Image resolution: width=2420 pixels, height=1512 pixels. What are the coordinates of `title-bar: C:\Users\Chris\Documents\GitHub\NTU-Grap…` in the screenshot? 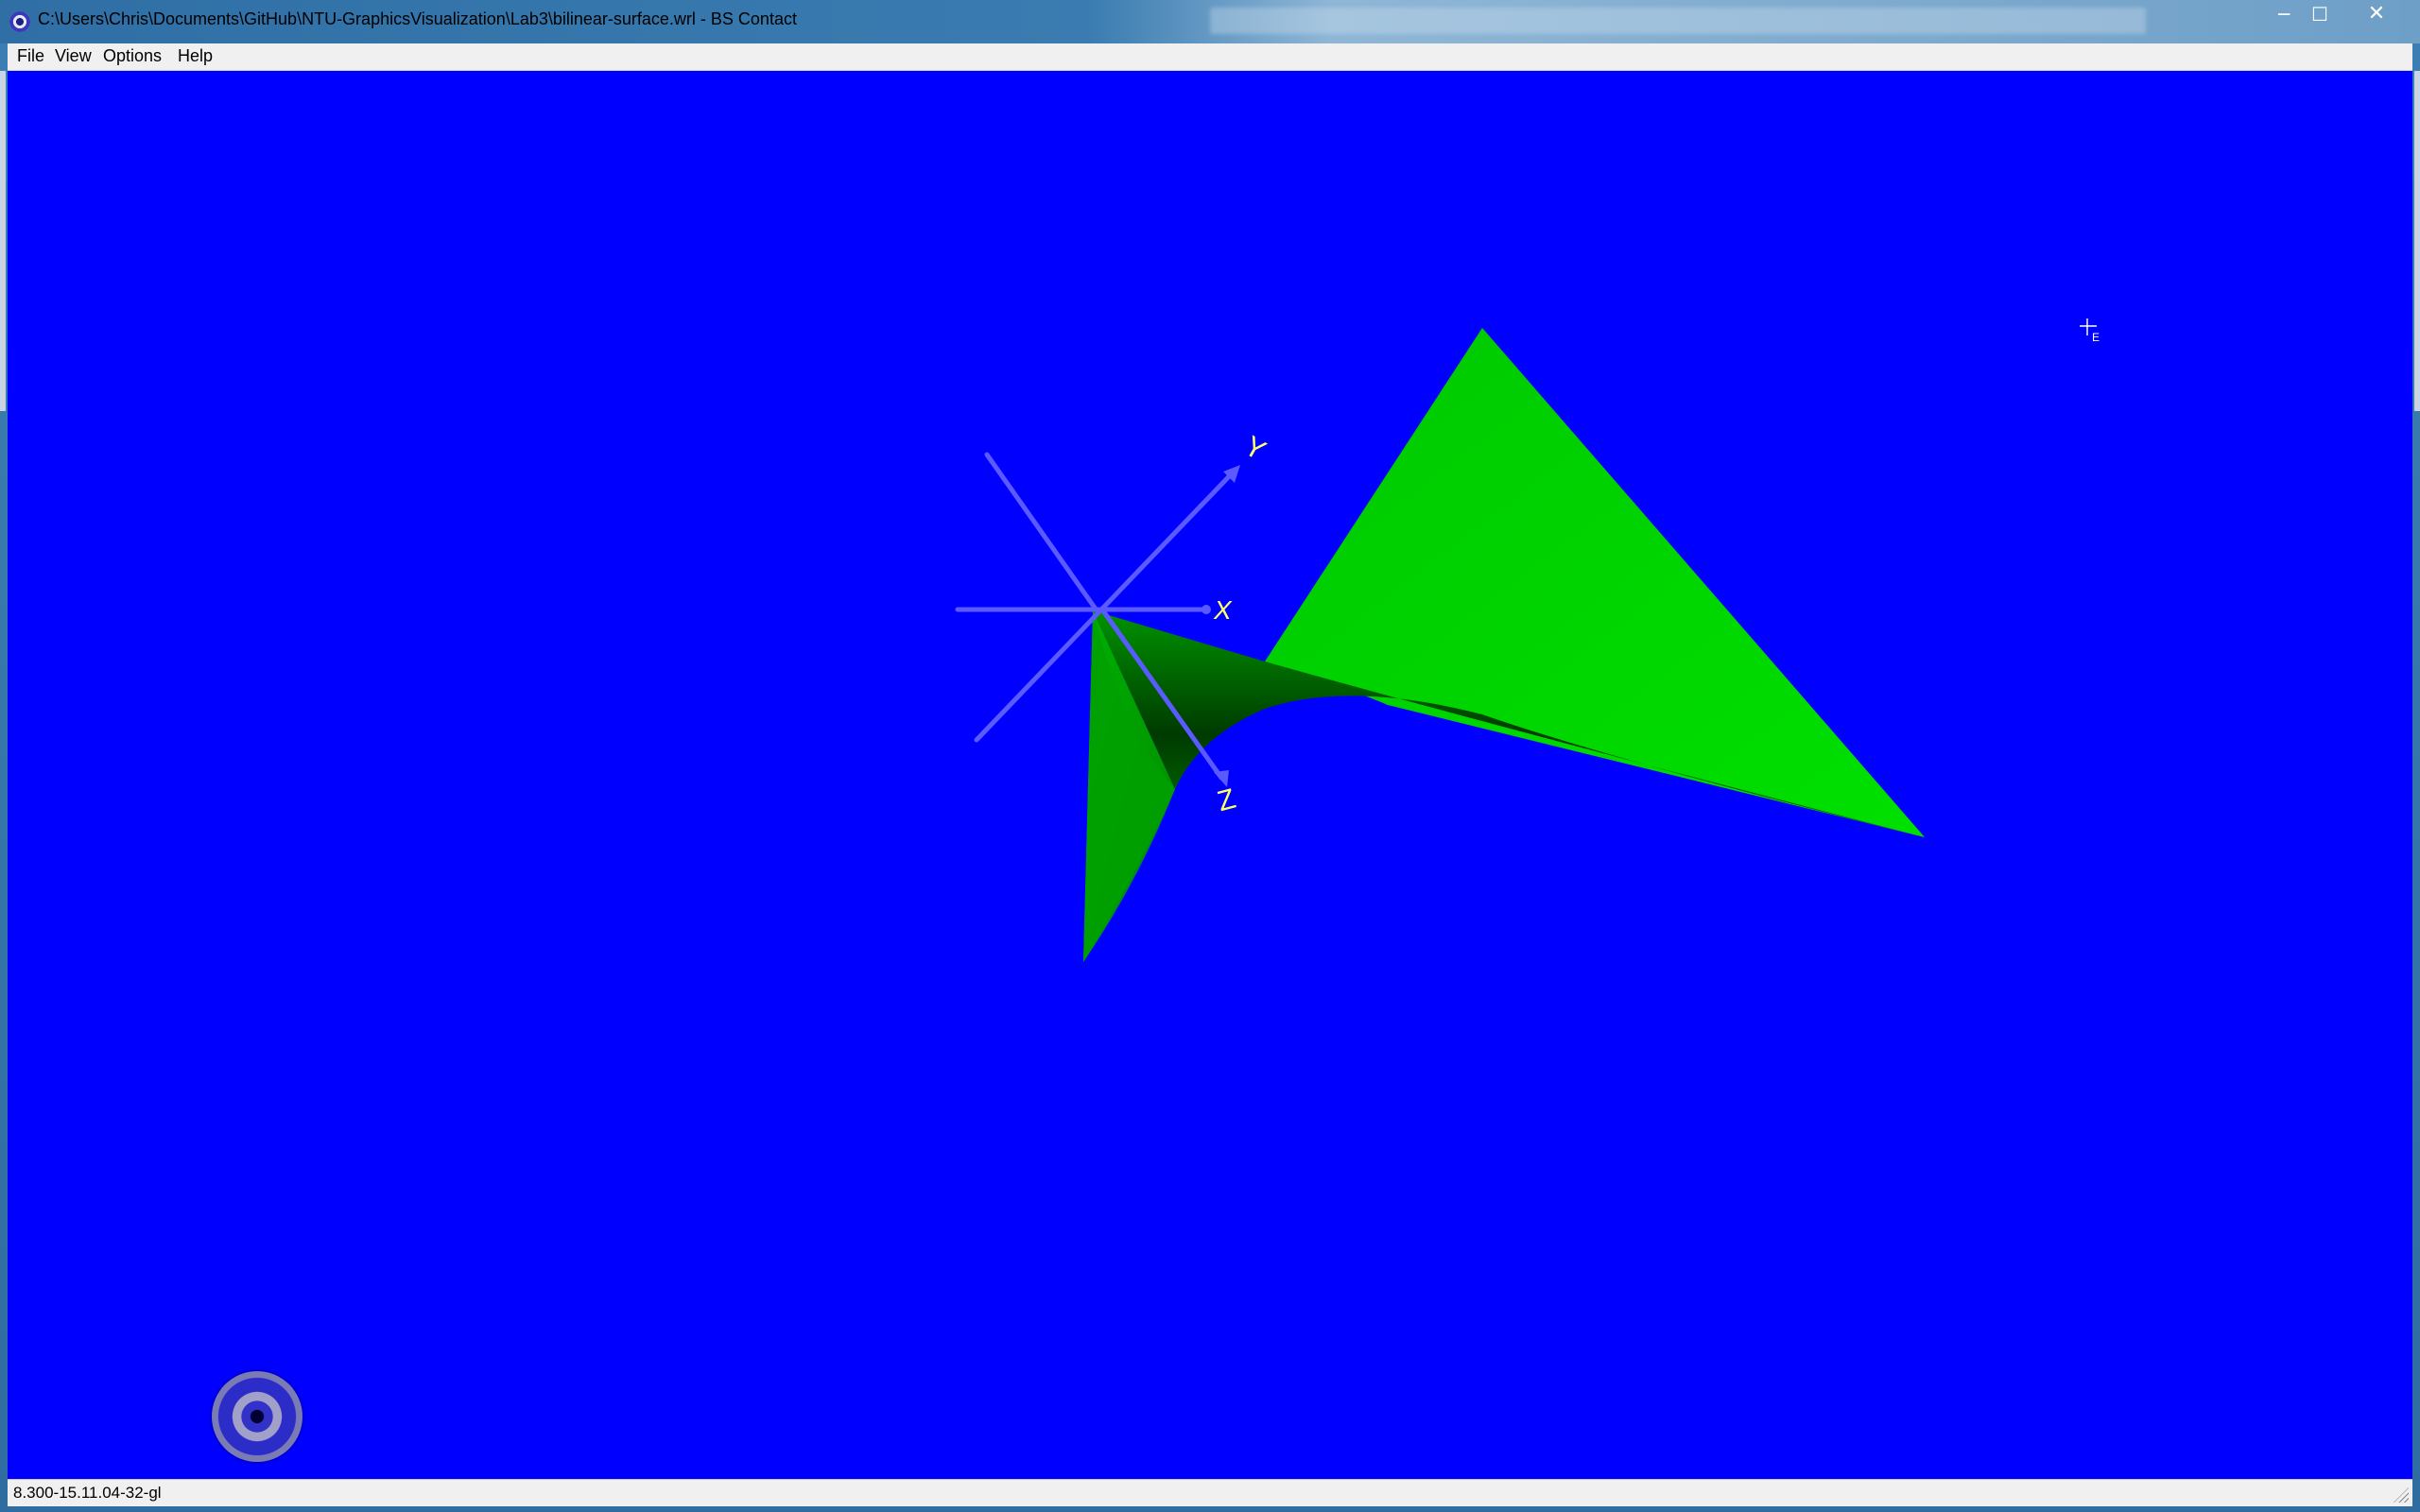 It's located at (1210, 21).